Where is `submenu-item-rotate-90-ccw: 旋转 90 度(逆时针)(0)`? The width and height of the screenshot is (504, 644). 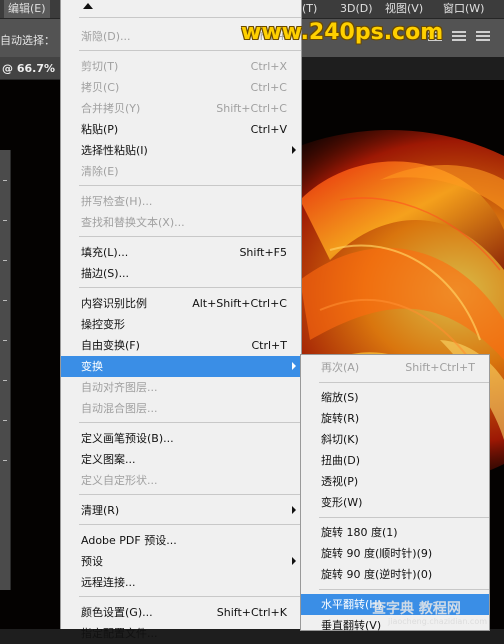
submenu-item-rotate-90-ccw: 旋转 90 度(逆时针)(0) is located at coordinates (395, 574).